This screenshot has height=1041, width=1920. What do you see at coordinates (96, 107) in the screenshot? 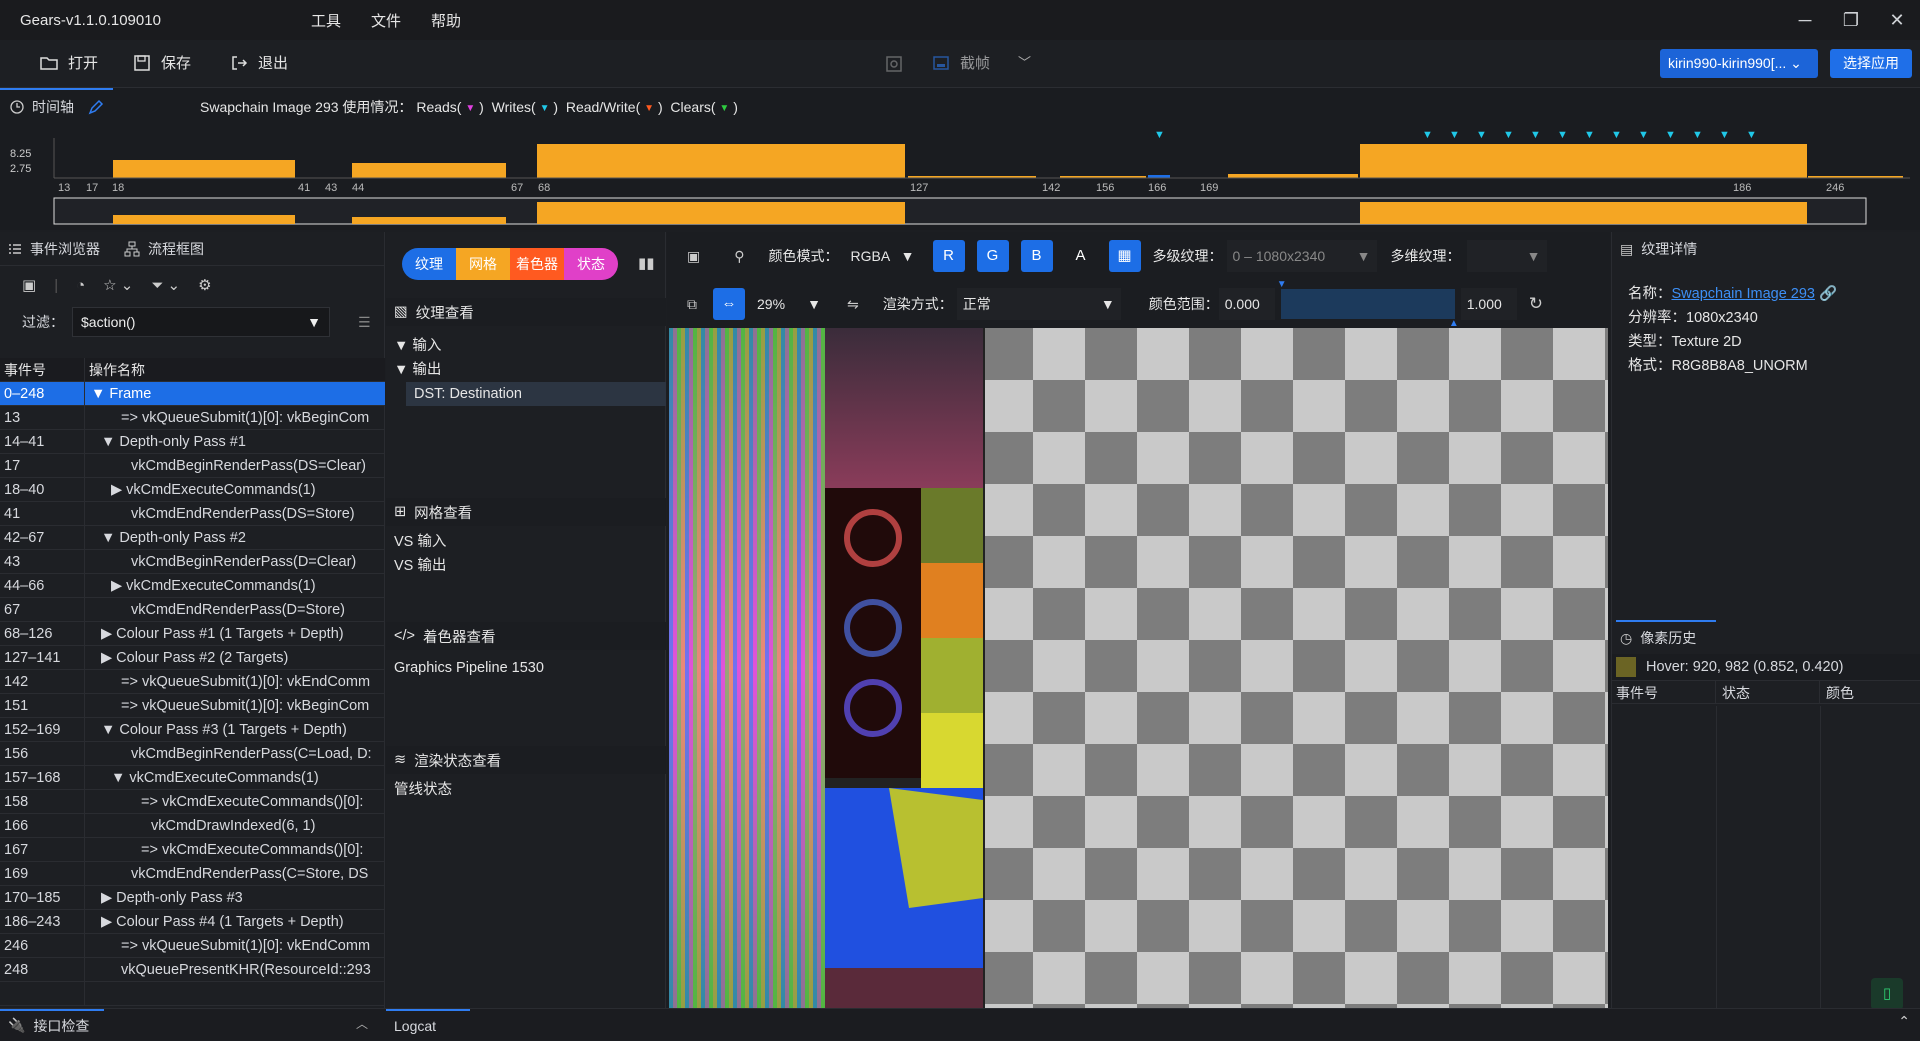
I see `edit-icon` at bounding box center [96, 107].